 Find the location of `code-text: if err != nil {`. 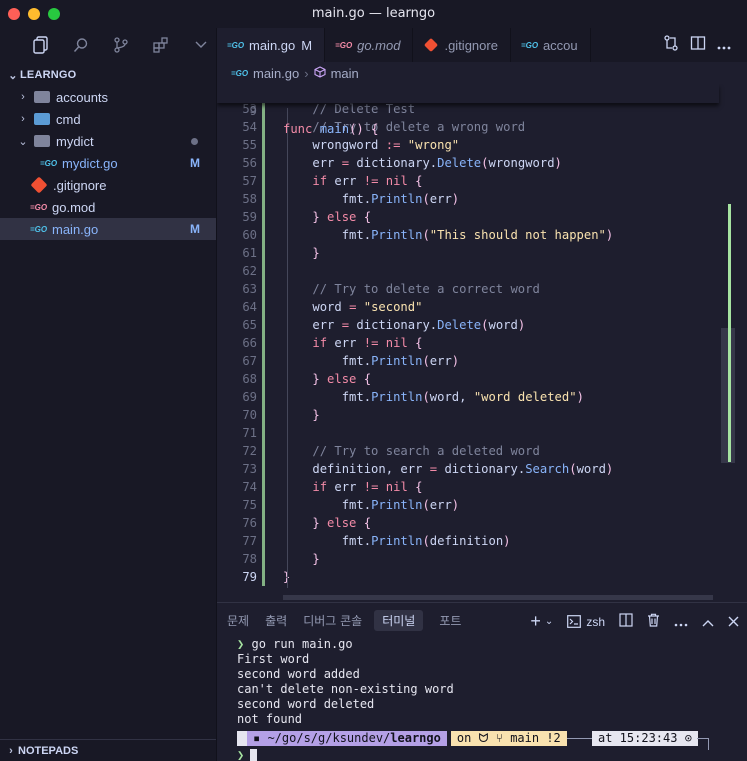

code-text: if err != nil { is located at coordinates (367, 487).